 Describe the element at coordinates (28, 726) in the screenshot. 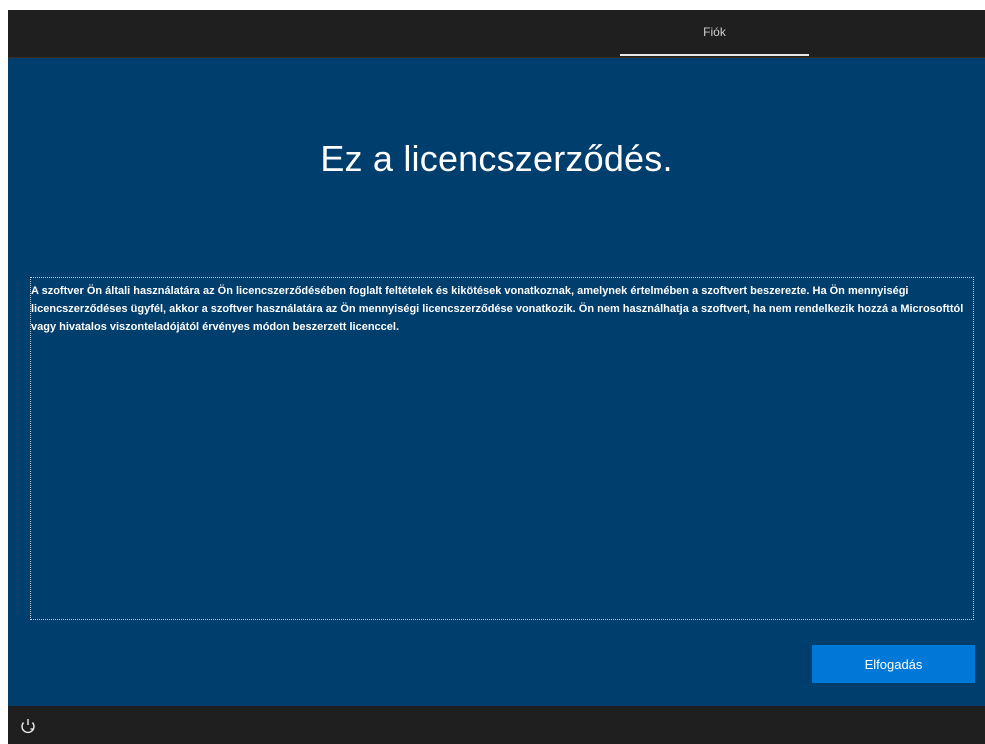

I see `ease-of-access-icon` at that location.